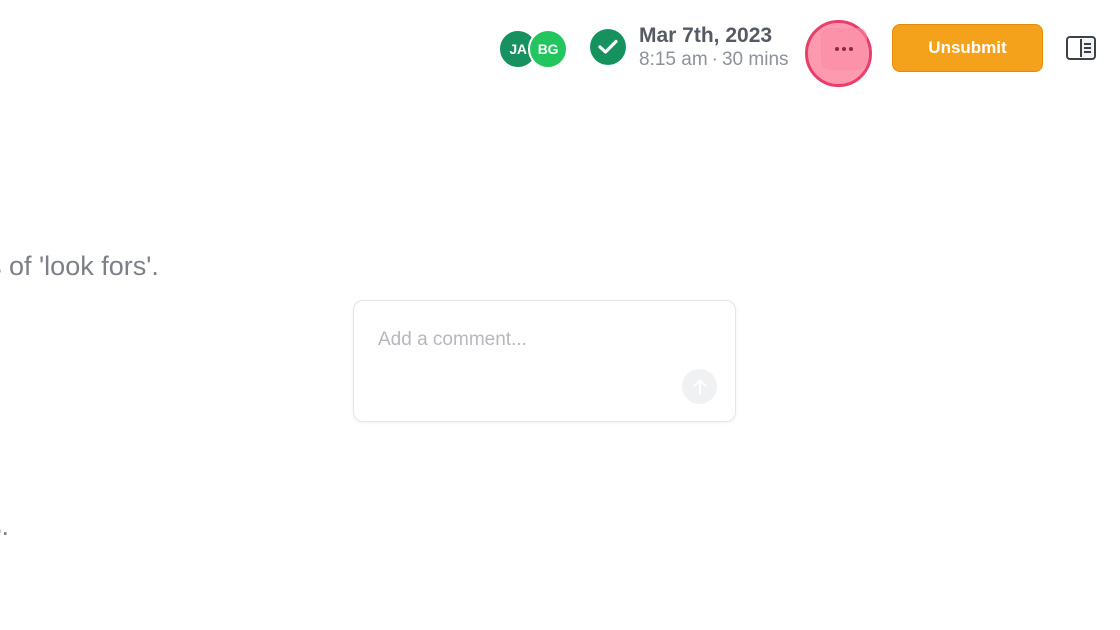 The width and height of the screenshot is (1120, 630). I want to click on more-options-button, so click(844, 49).